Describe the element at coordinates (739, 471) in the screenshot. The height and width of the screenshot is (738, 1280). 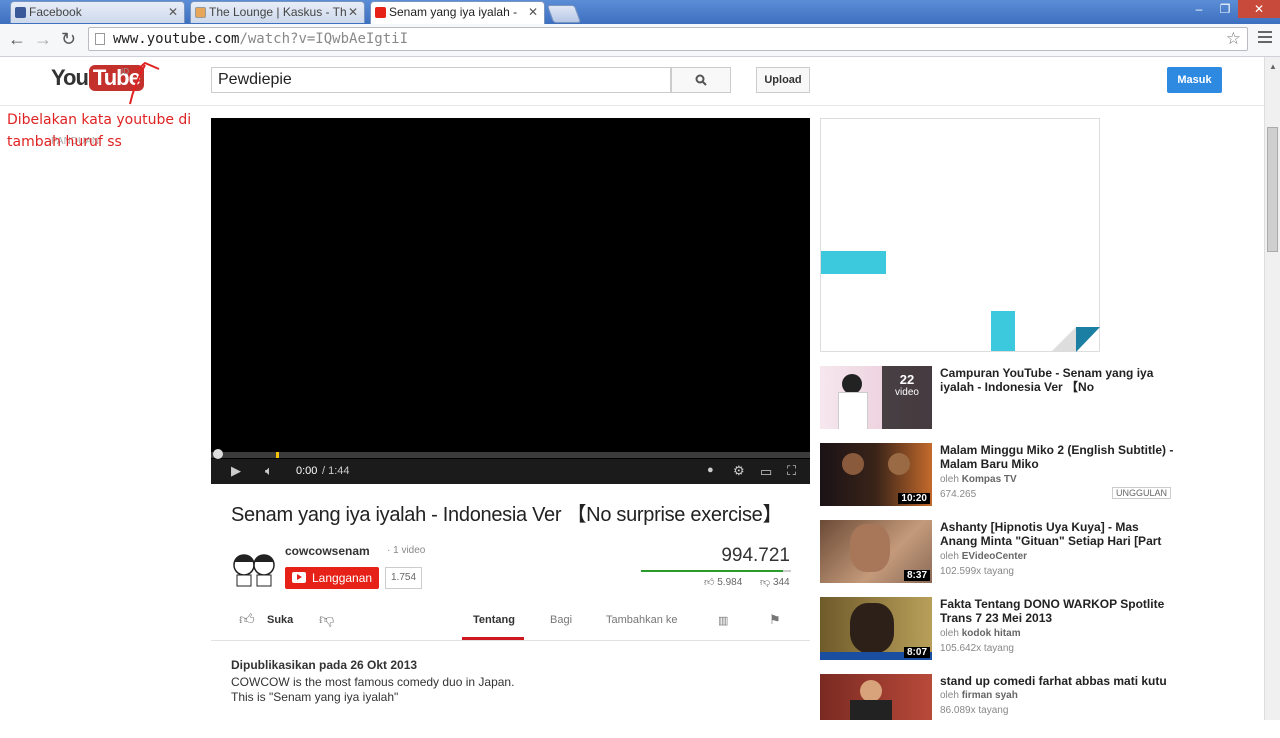
I see `settings-gear-icon: ⚙` at that location.